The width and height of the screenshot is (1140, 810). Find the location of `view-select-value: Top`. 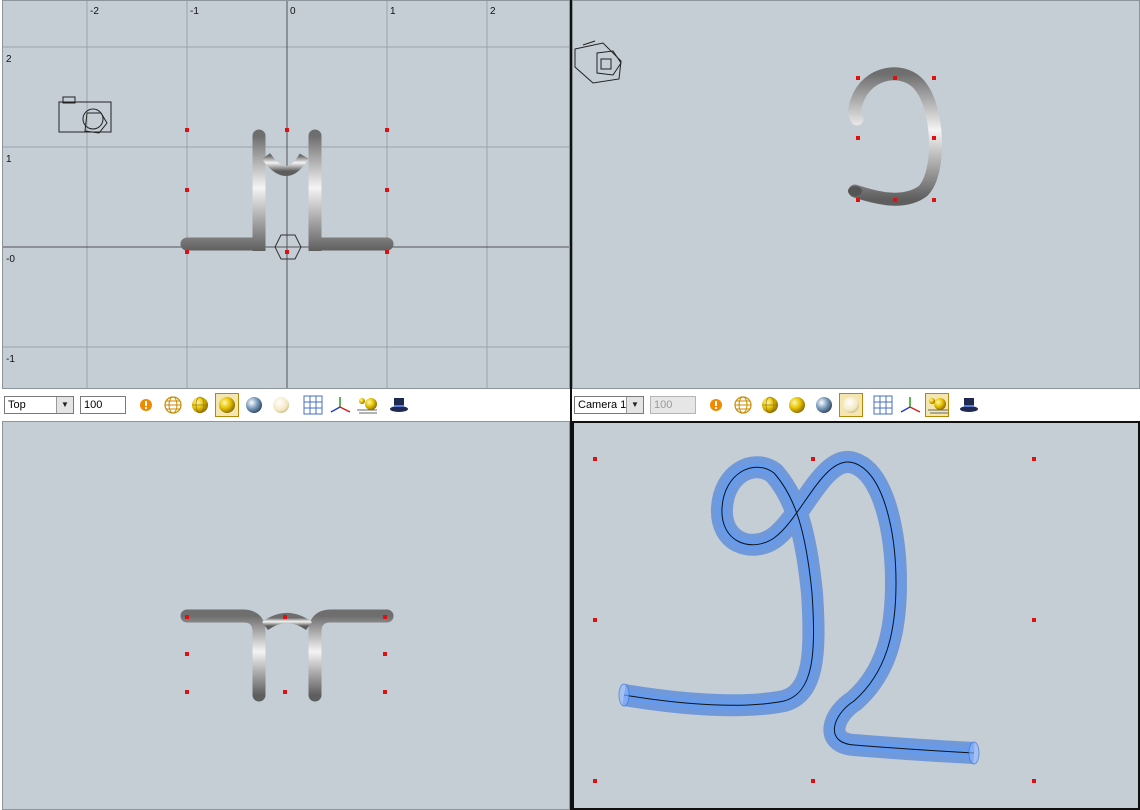

view-select-value: Top is located at coordinates (17, 405).